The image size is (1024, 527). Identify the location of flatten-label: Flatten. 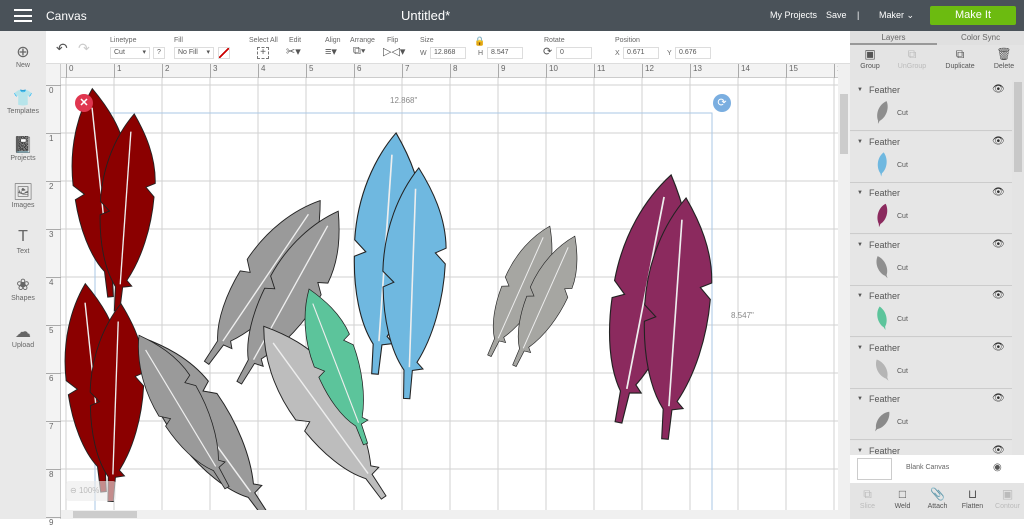
(972, 506).